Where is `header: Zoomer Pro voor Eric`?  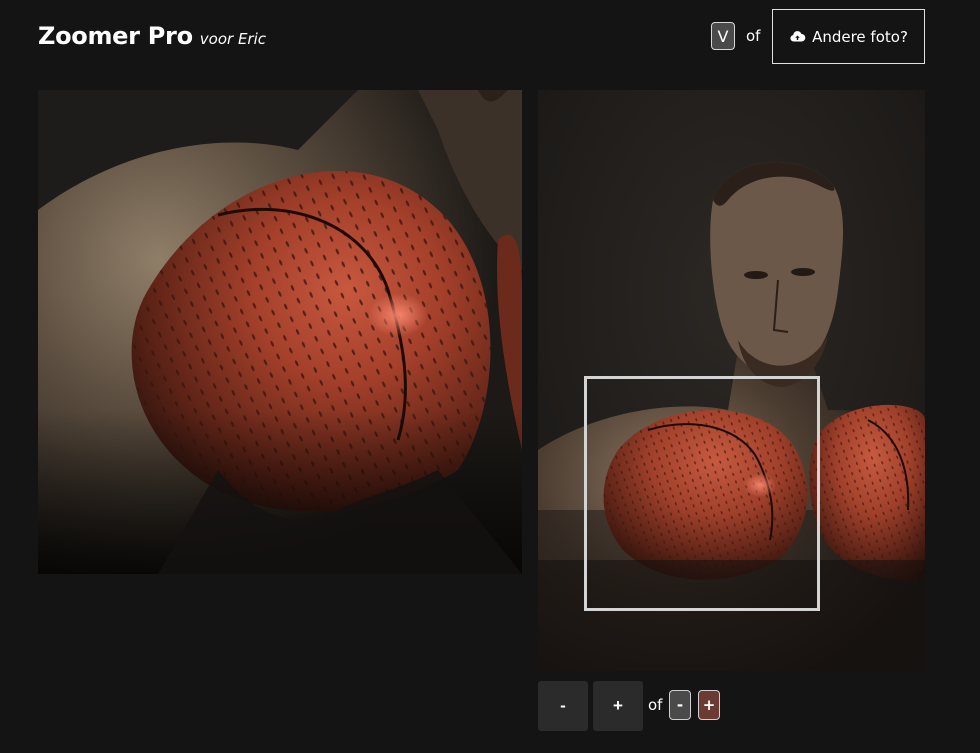 header: Zoomer Pro voor Eric is located at coordinates (152, 36).